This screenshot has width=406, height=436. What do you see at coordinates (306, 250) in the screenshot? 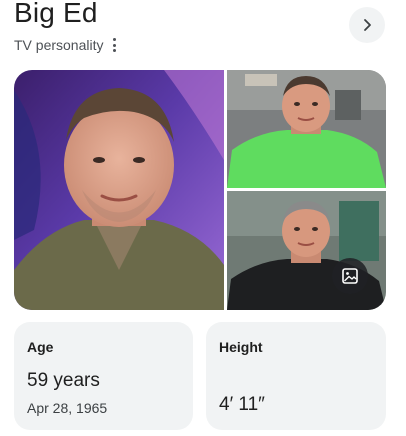
I see `black-shirt-photo` at bounding box center [306, 250].